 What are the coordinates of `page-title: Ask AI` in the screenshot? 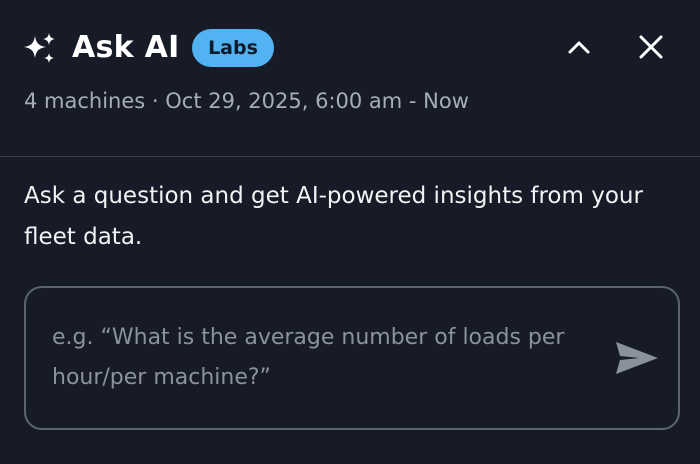 It's located at (126, 47).